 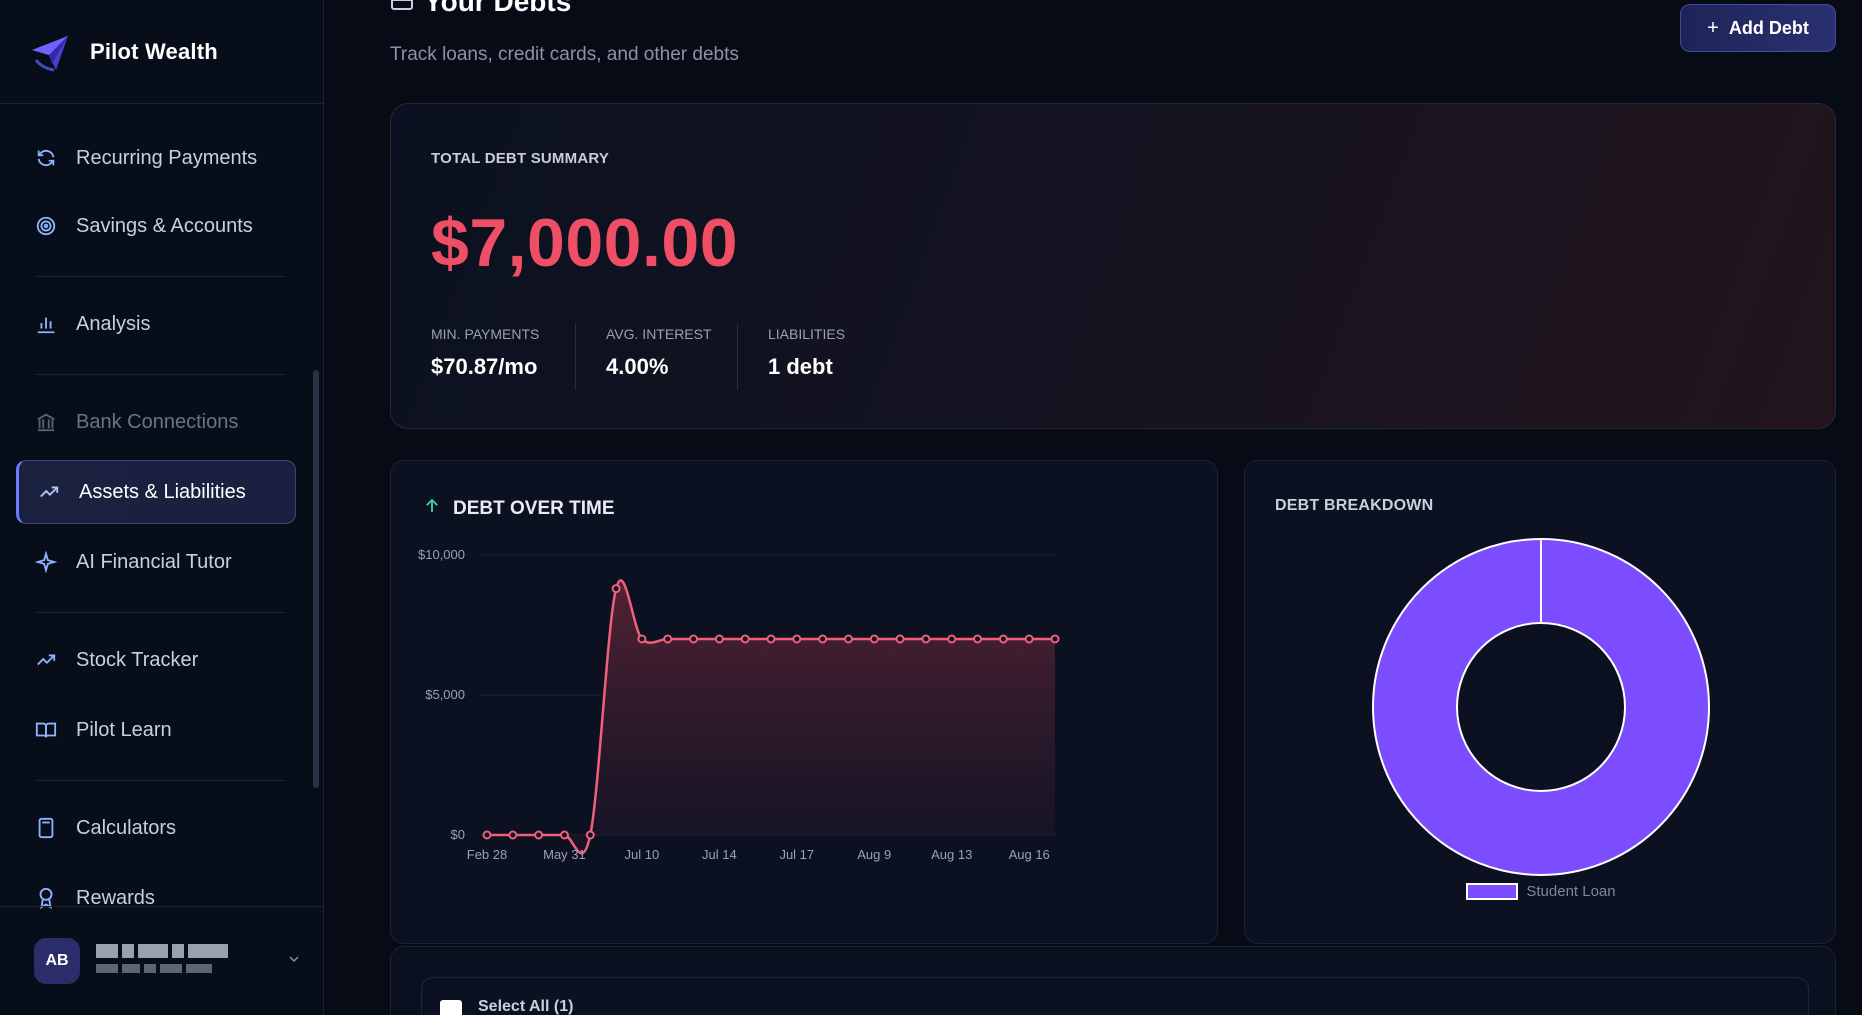 What do you see at coordinates (659, 334) in the screenshot?
I see `stat-label: AVG. INTEREST` at bounding box center [659, 334].